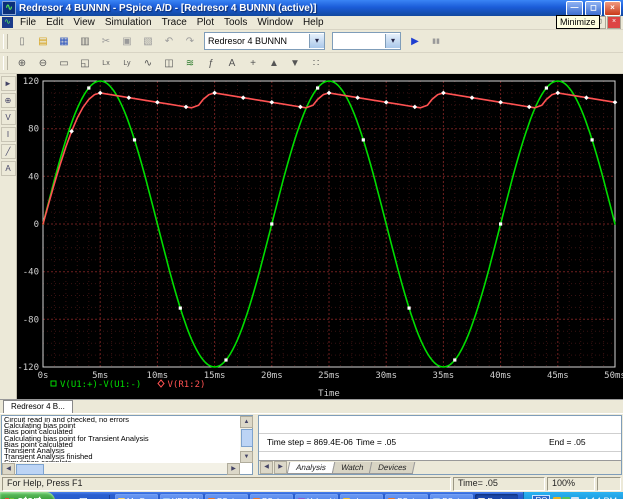  I want to click on zoom-in-icon: ⊕, so click(22, 63).